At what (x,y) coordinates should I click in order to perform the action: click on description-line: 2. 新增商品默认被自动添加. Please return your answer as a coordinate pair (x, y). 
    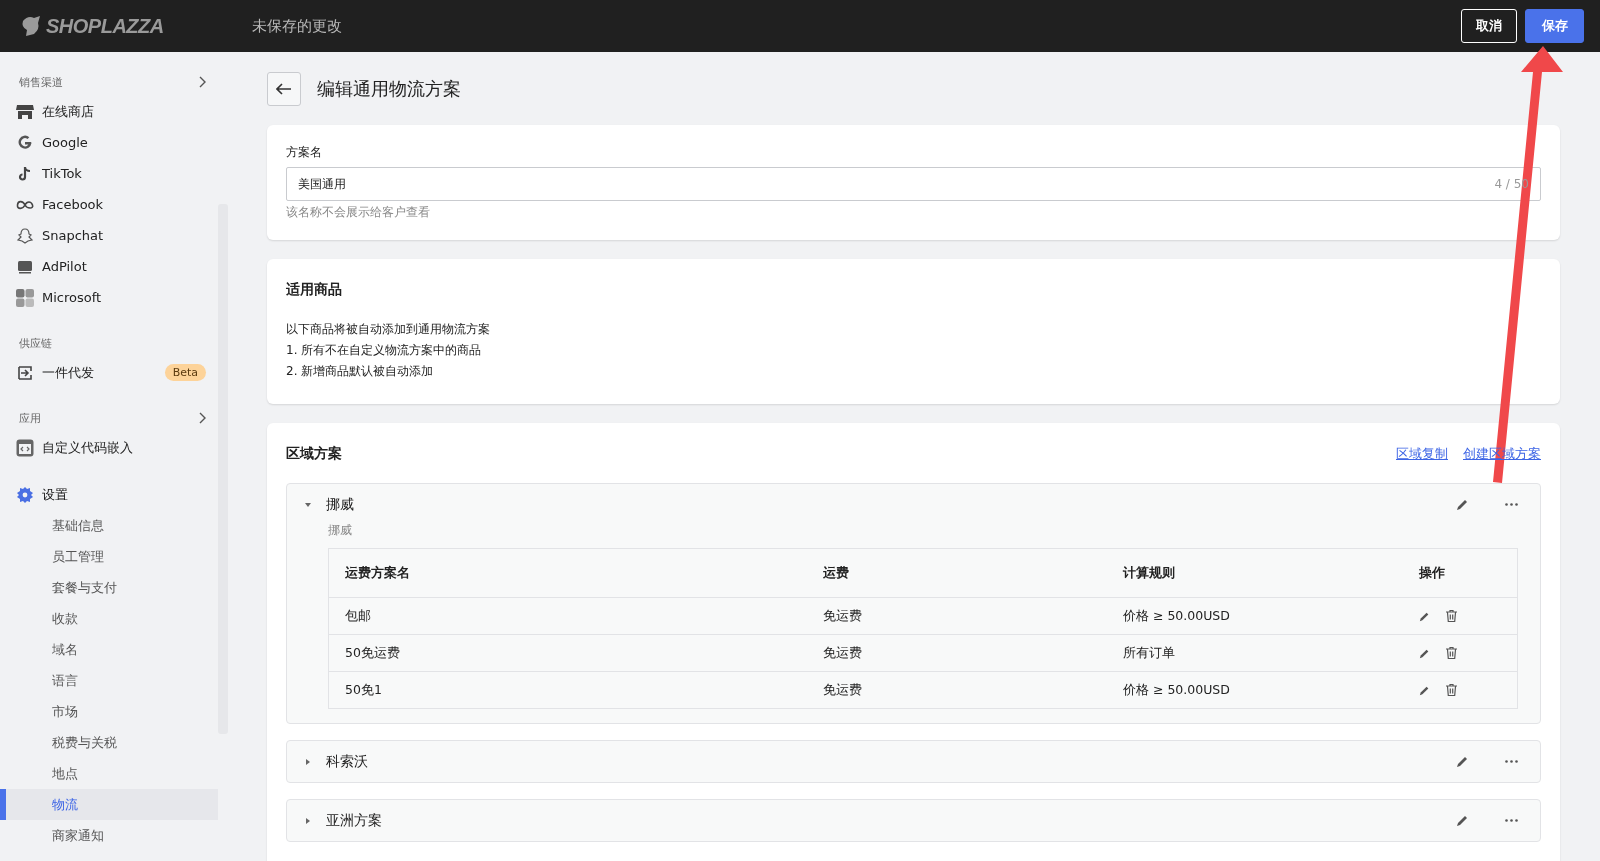
    Looking at the image, I should click on (360, 371).